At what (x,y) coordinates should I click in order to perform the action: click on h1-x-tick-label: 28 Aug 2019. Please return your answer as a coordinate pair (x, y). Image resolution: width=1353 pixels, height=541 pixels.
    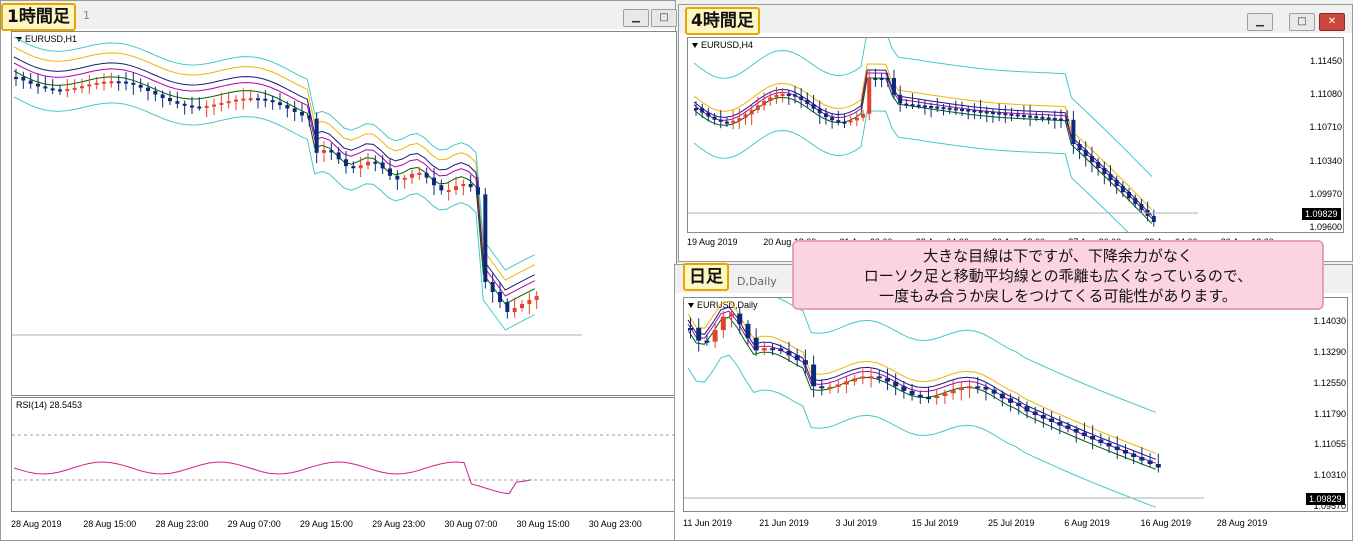
    Looking at the image, I should click on (36, 524).